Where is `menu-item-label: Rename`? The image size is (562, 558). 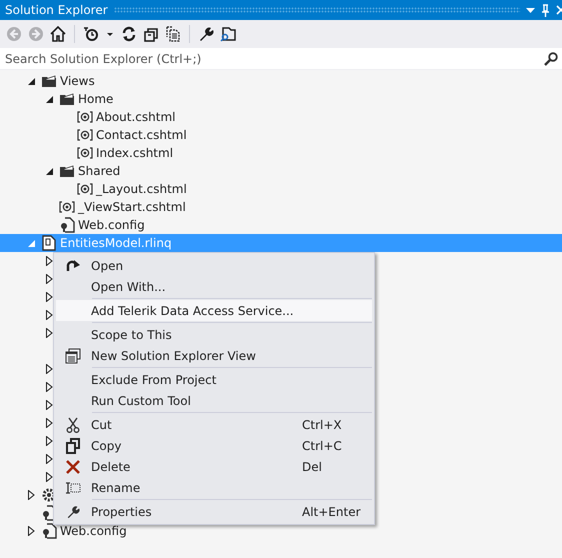 menu-item-label: Rename is located at coordinates (116, 487).